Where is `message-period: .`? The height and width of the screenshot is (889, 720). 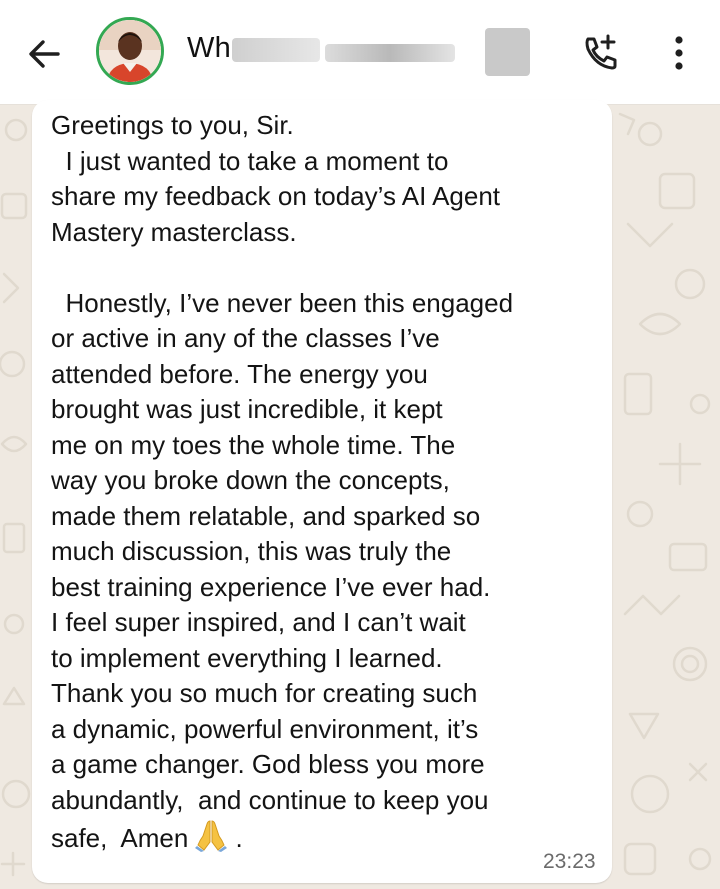 message-period: . is located at coordinates (239, 837).